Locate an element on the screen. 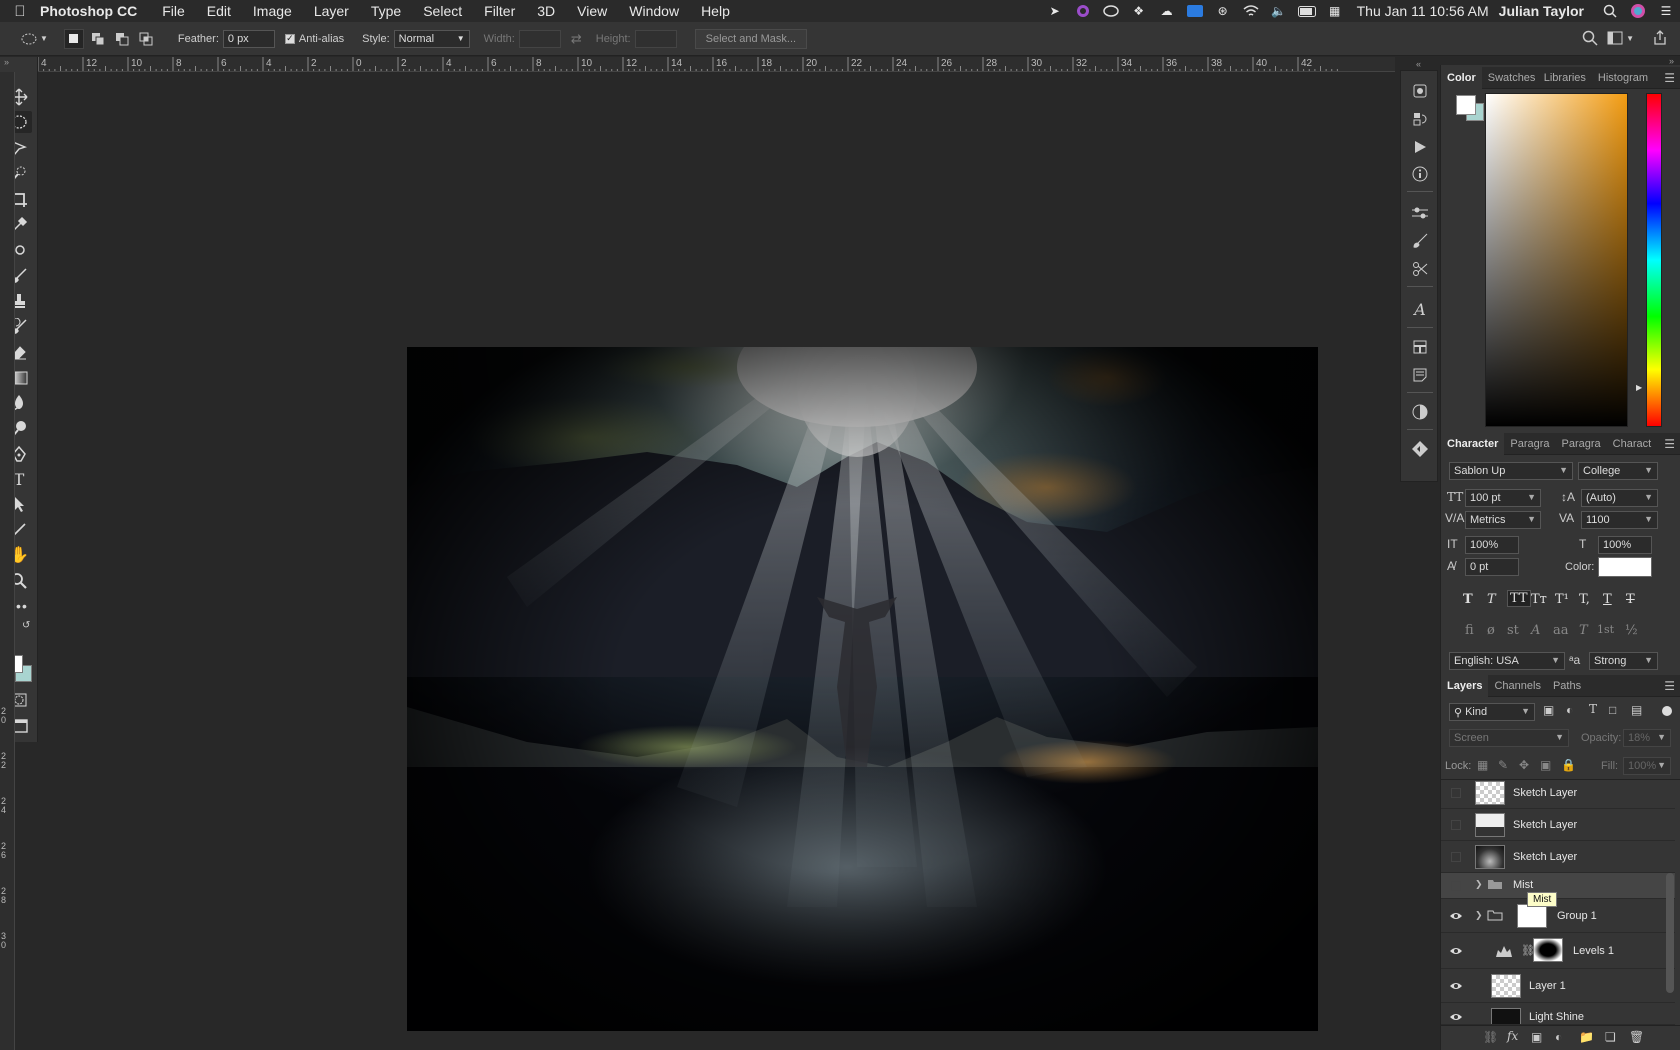 Image resolution: width=1680 pixels, height=1050 pixels. vpn-icon is located at coordinates (1195, 11).